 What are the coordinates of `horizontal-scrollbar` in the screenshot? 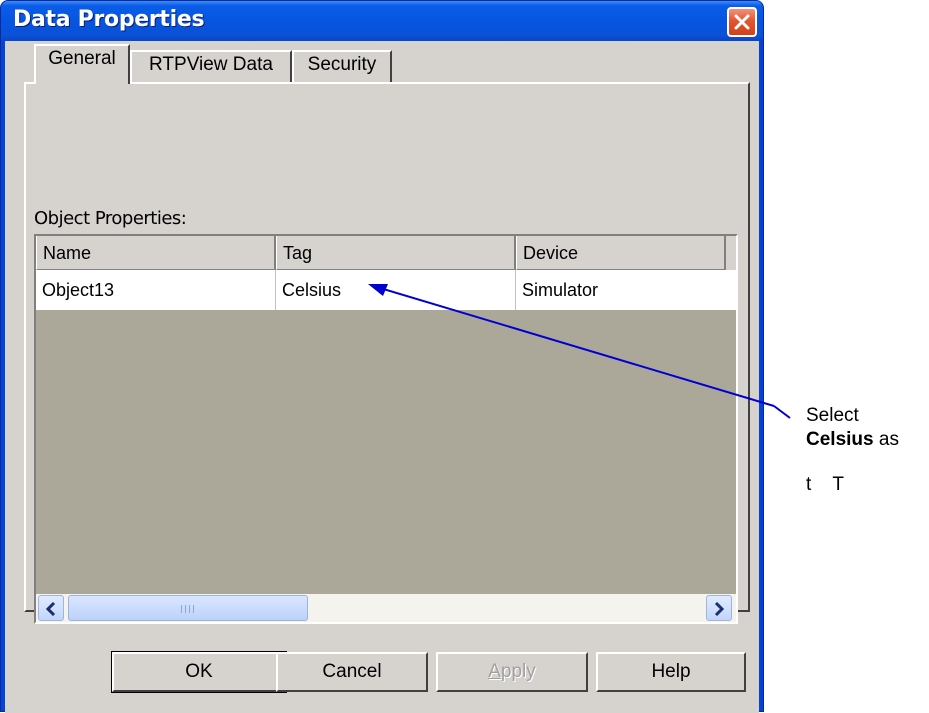 It's located at (386, 608).